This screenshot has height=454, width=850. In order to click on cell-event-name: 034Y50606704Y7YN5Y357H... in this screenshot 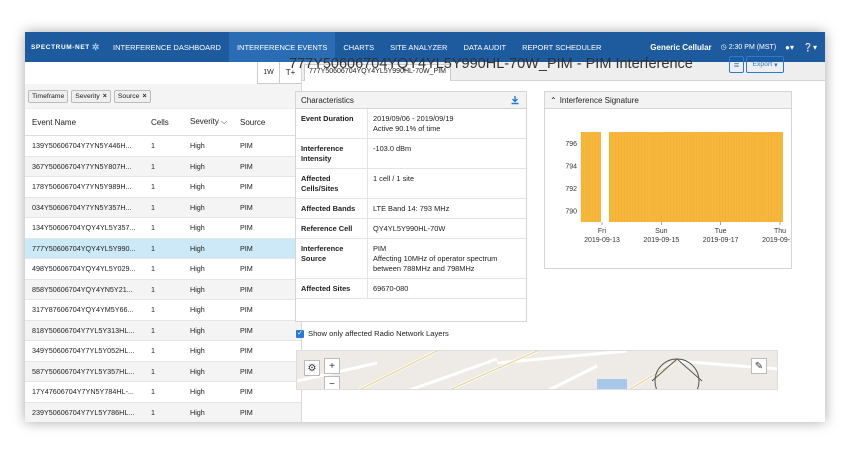, I will do `click(82, 207)`.